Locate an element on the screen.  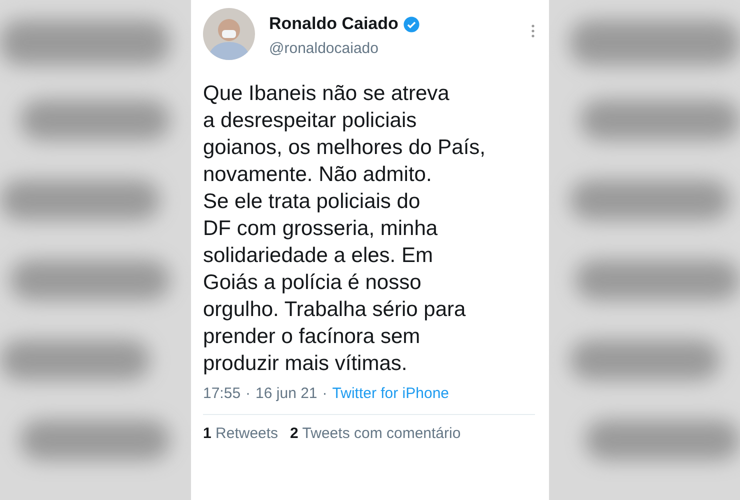
author-handle: @ronaldocaiado is located at coordinates (393, 48).